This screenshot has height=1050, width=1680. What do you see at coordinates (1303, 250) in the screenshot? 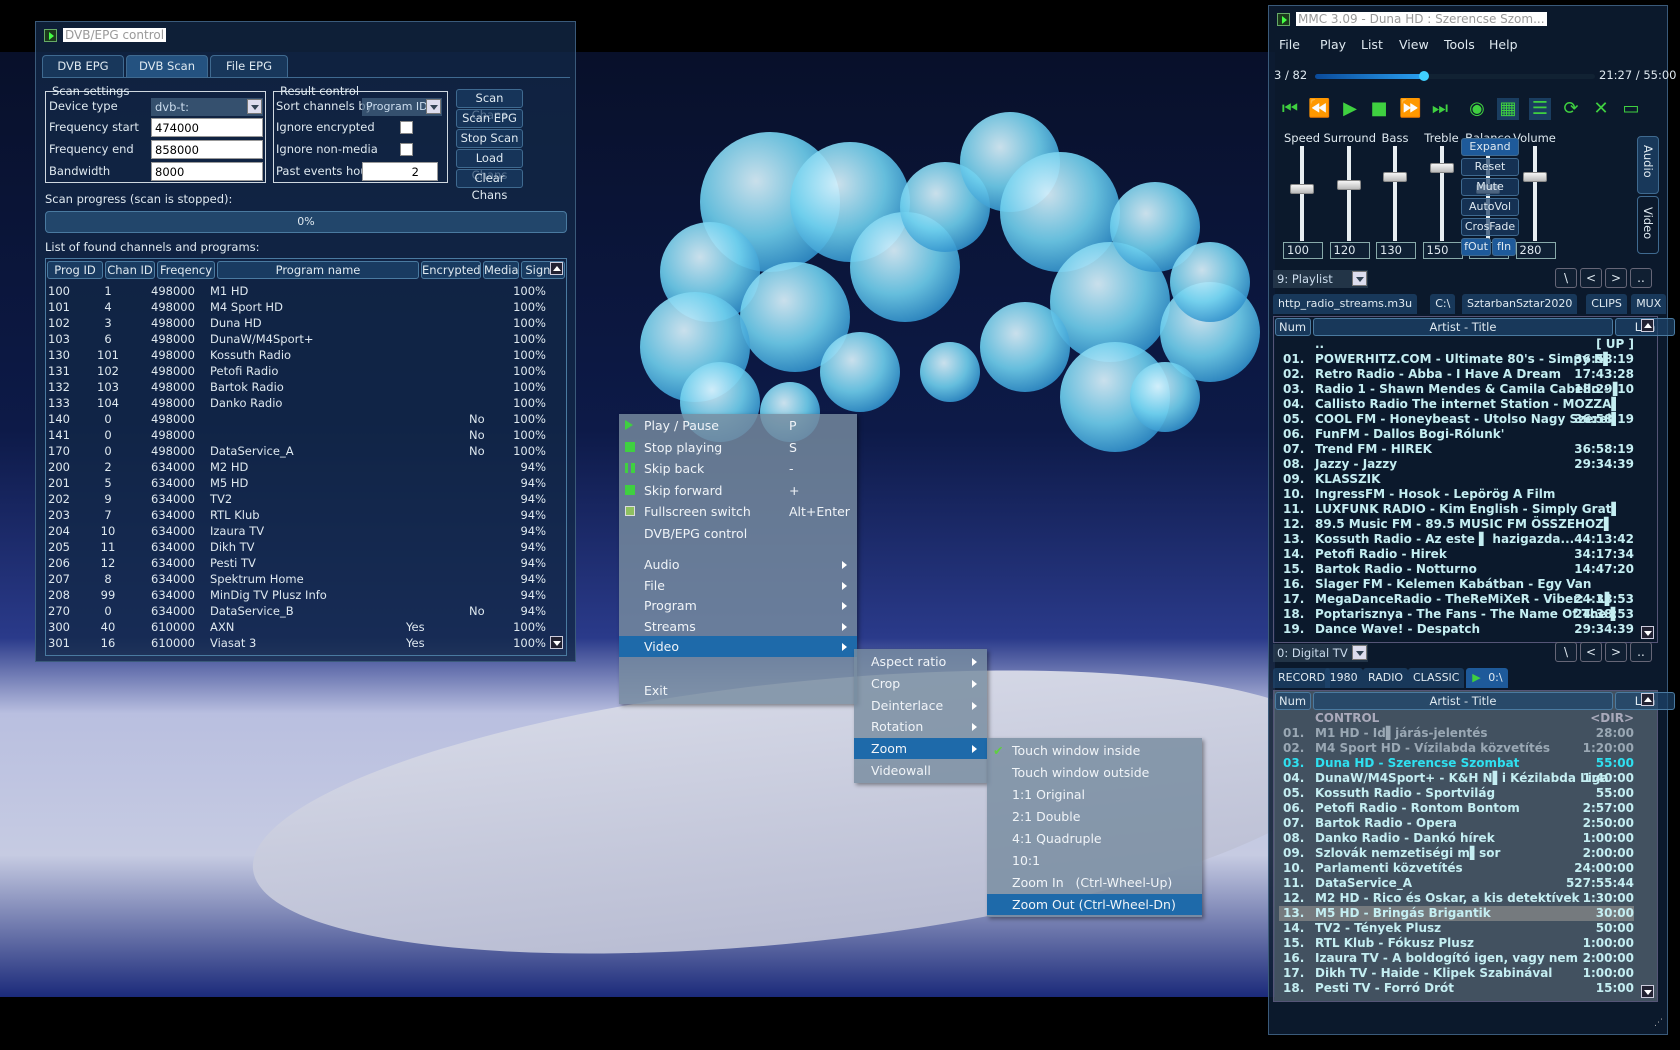
I see `spinbox-speed: 100` at bounding box center [1303, 250].